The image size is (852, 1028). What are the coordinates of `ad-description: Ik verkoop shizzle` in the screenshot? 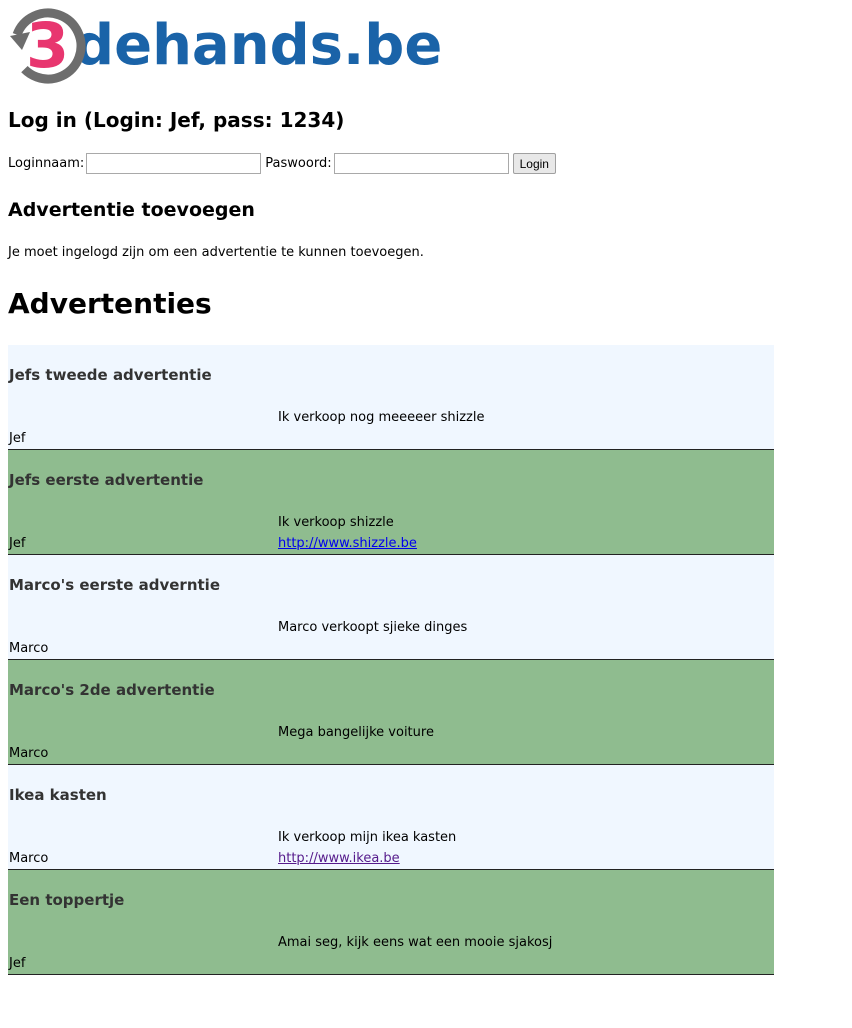 It's located at (336, 522).